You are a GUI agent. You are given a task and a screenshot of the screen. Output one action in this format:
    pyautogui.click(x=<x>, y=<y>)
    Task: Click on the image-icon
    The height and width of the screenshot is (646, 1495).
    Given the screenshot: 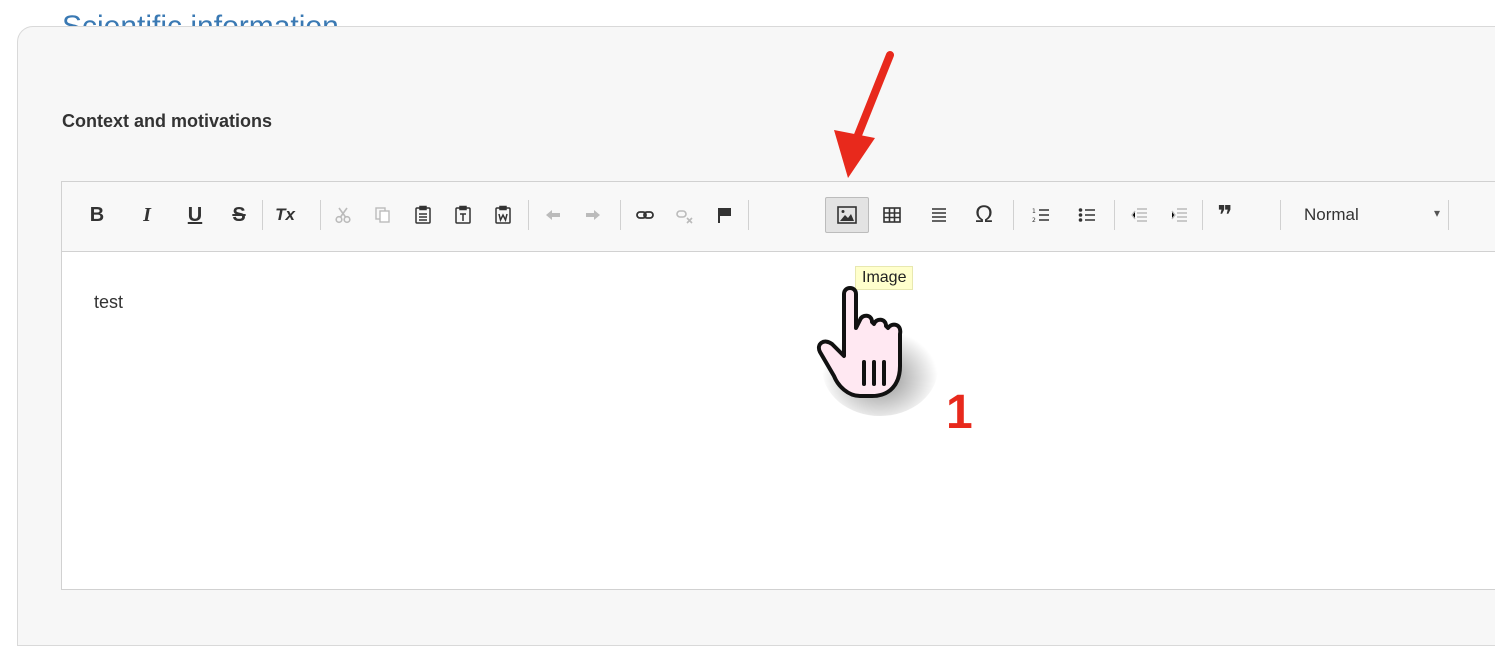 What is the action you would take?
    pyautogui.click(x=847, y=215)
    